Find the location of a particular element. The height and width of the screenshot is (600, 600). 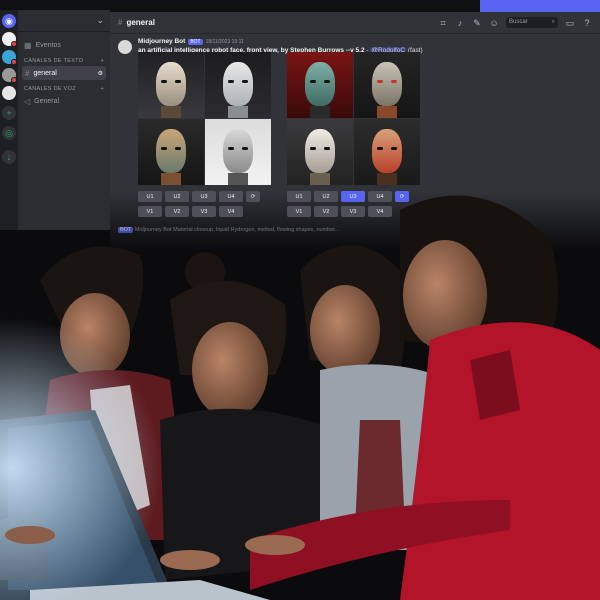

channel-item-general: # general ⚙ is located at coordinates (64, 73).